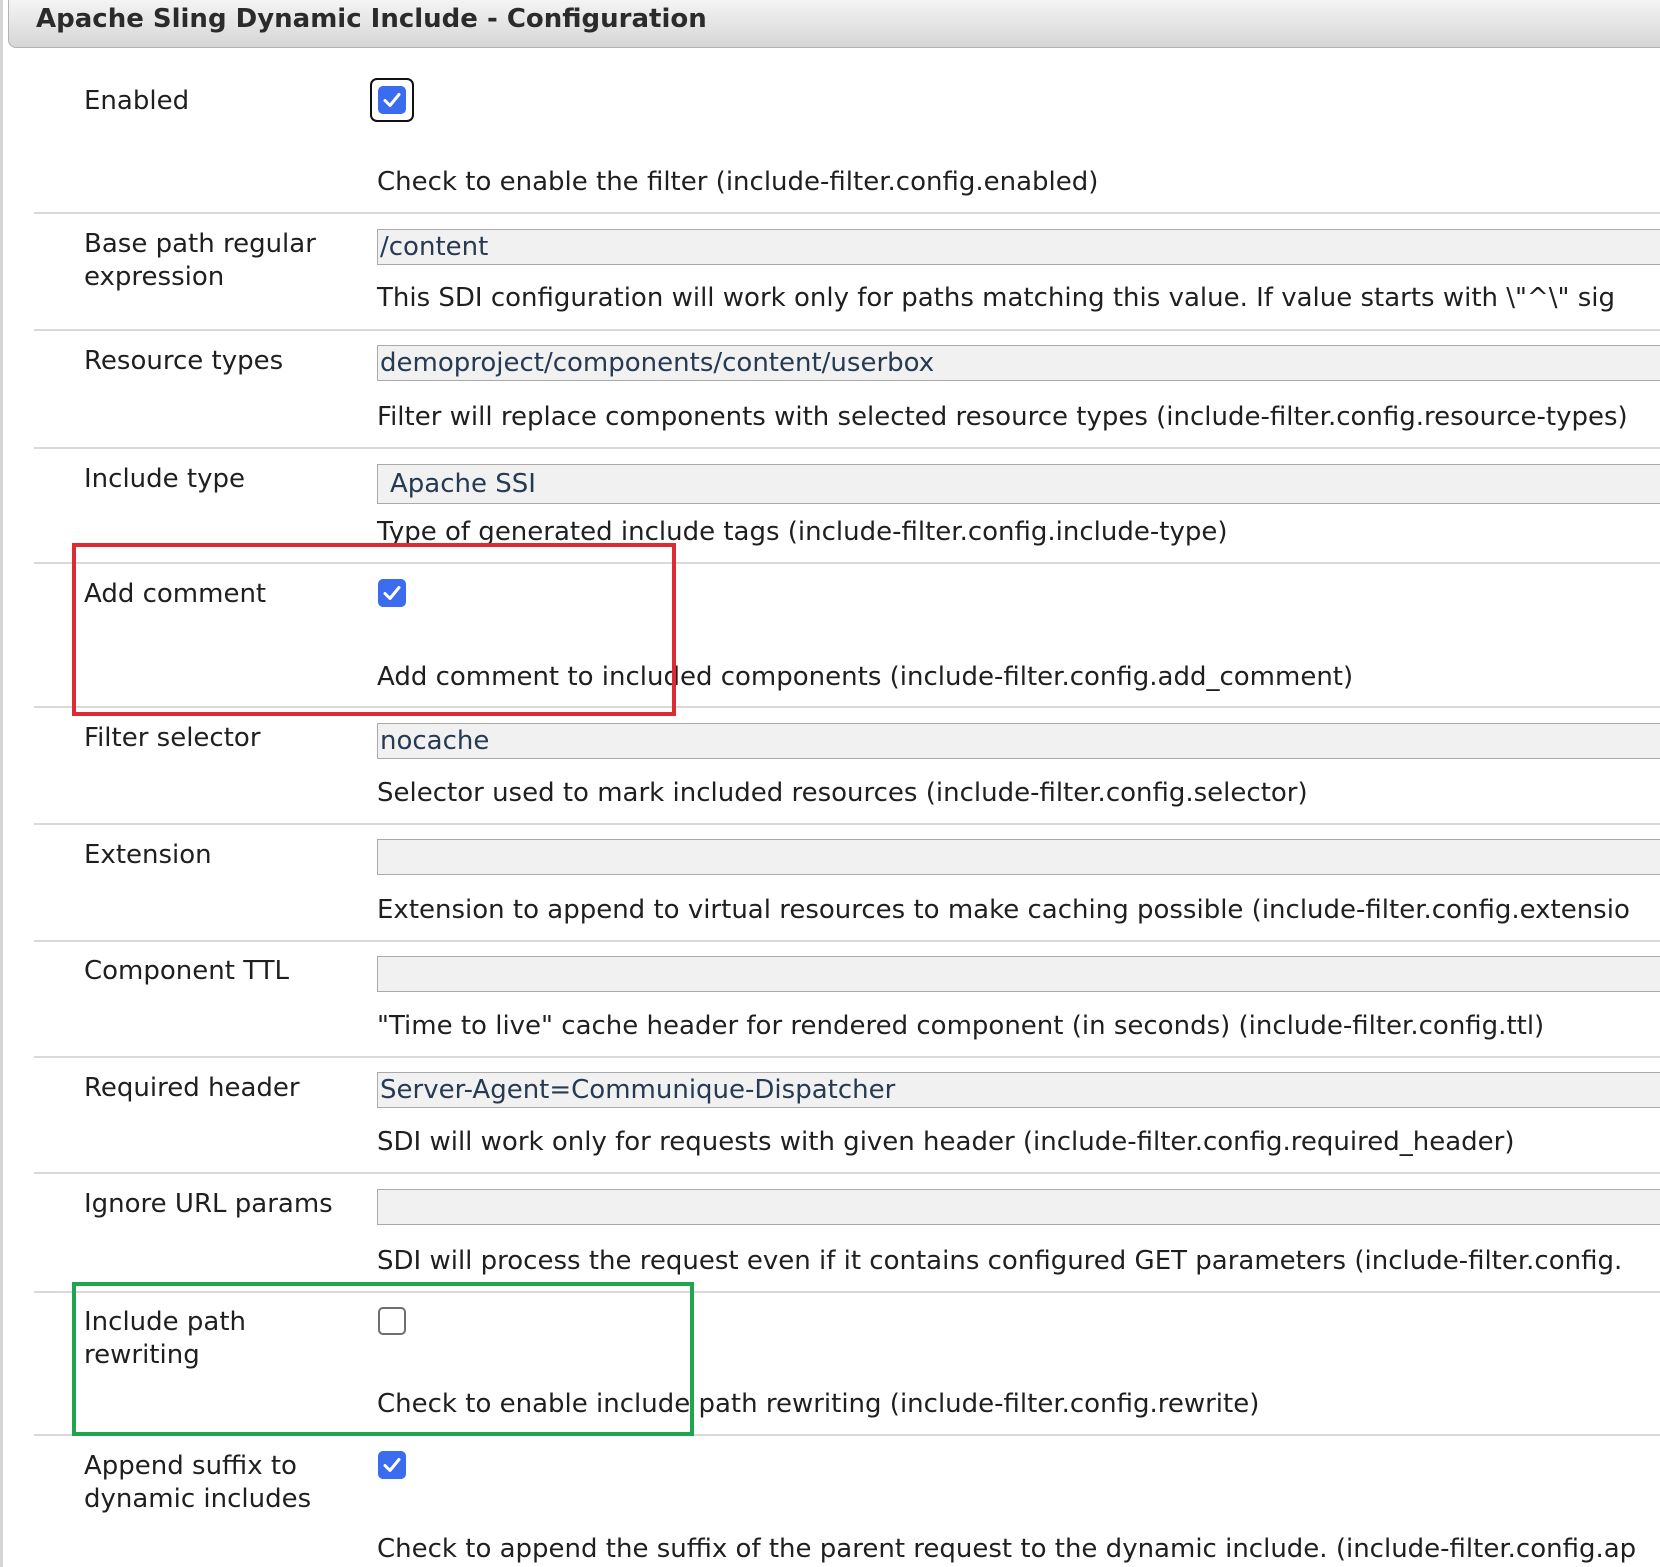 This screenshot has height=1567, width=1660. Describe the element at coordinates (1018, 363) in the screenshot. I see `resource-types-input: demoproject/components/content/userbox` at that location.